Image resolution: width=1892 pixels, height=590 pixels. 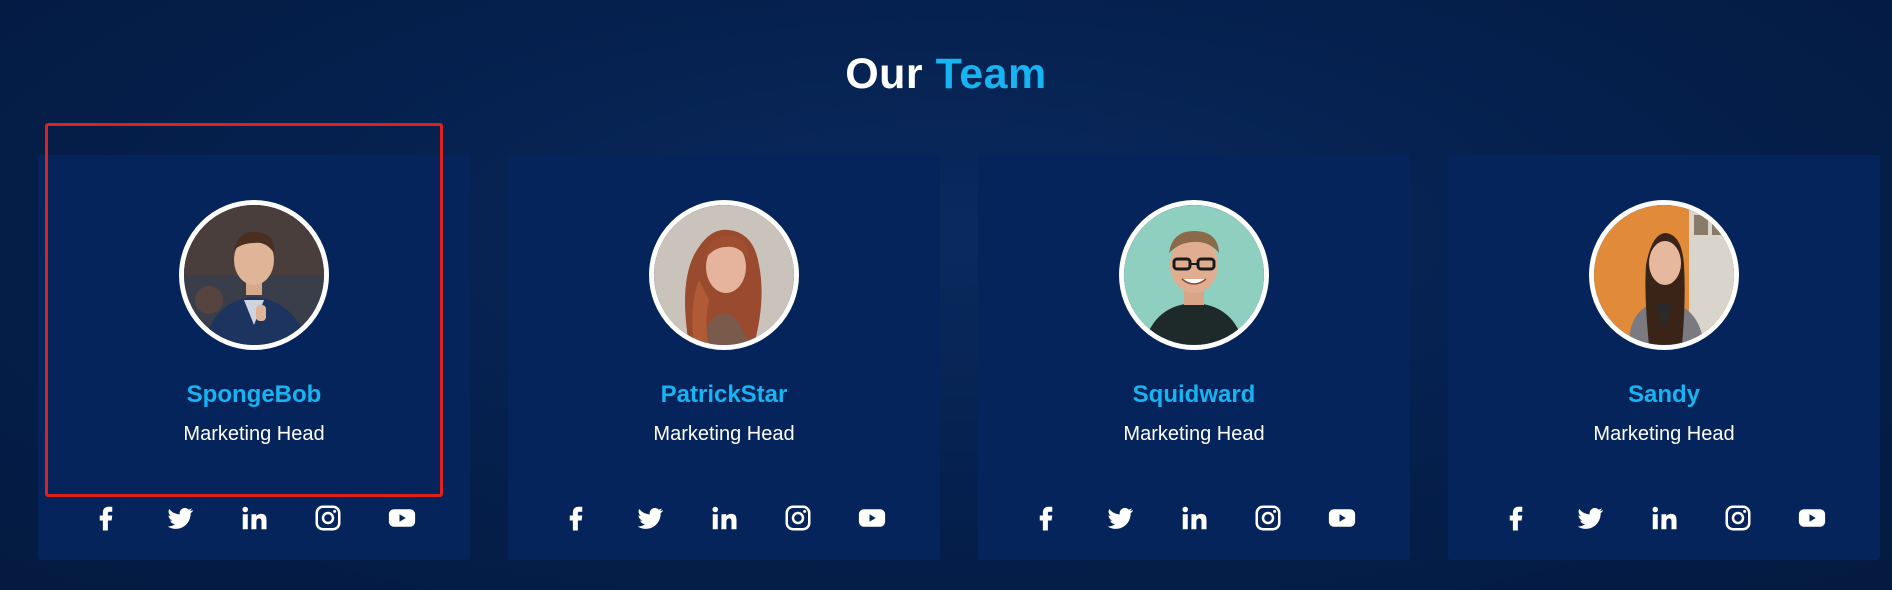 I want to click on member-name: Squidward, so click(x=1194, y=394).